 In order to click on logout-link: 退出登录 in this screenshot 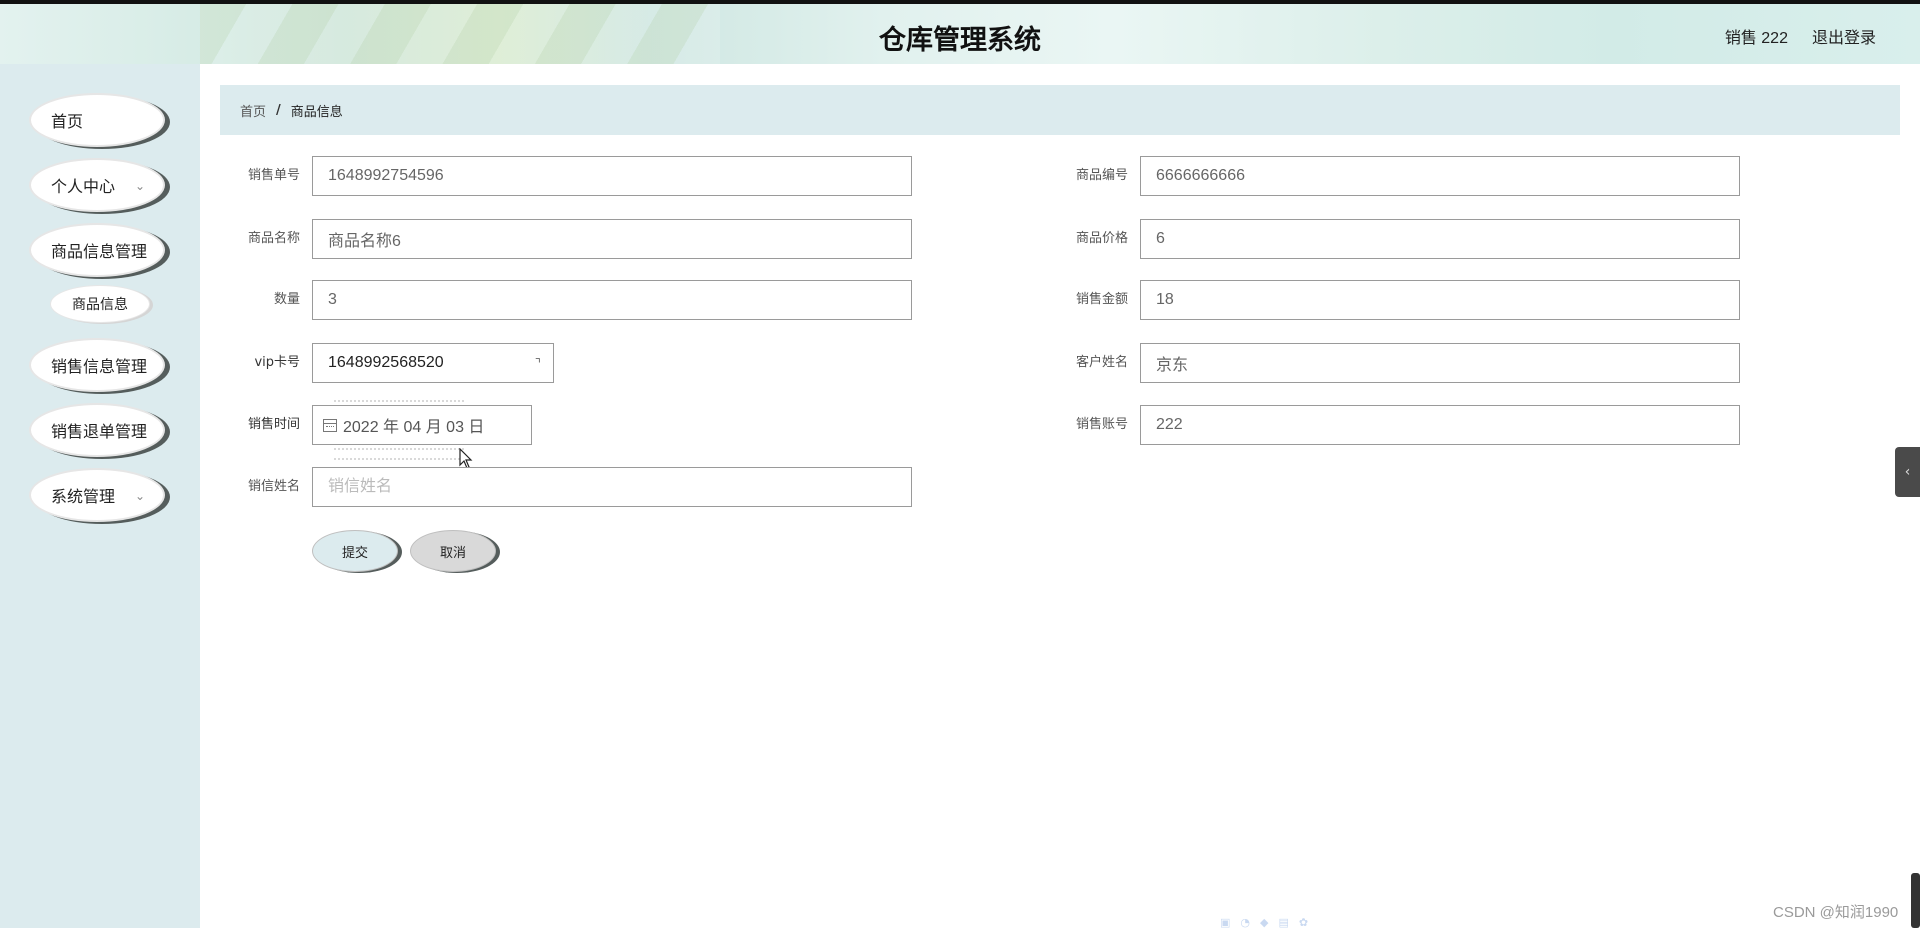, I will do `click(1844, 36)`.